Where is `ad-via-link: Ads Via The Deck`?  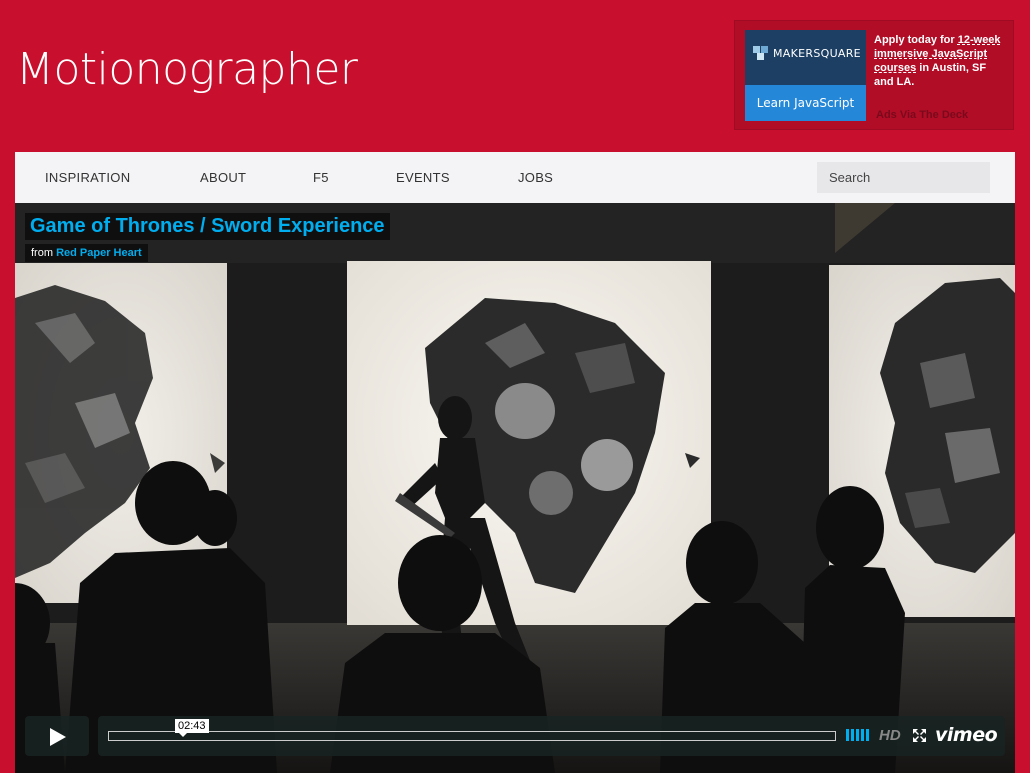 ad-via-link: Ads Via The Deck is located at coordinates (922, 115).